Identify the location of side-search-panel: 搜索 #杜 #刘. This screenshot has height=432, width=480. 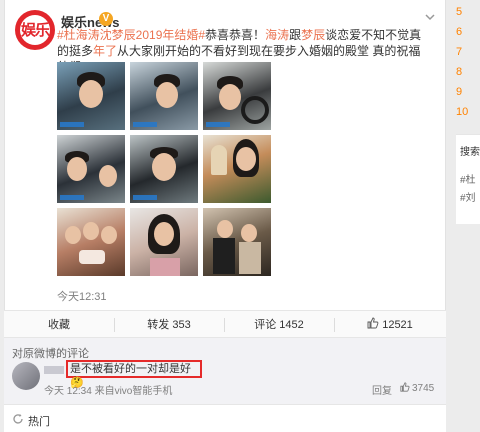
(468, 179).